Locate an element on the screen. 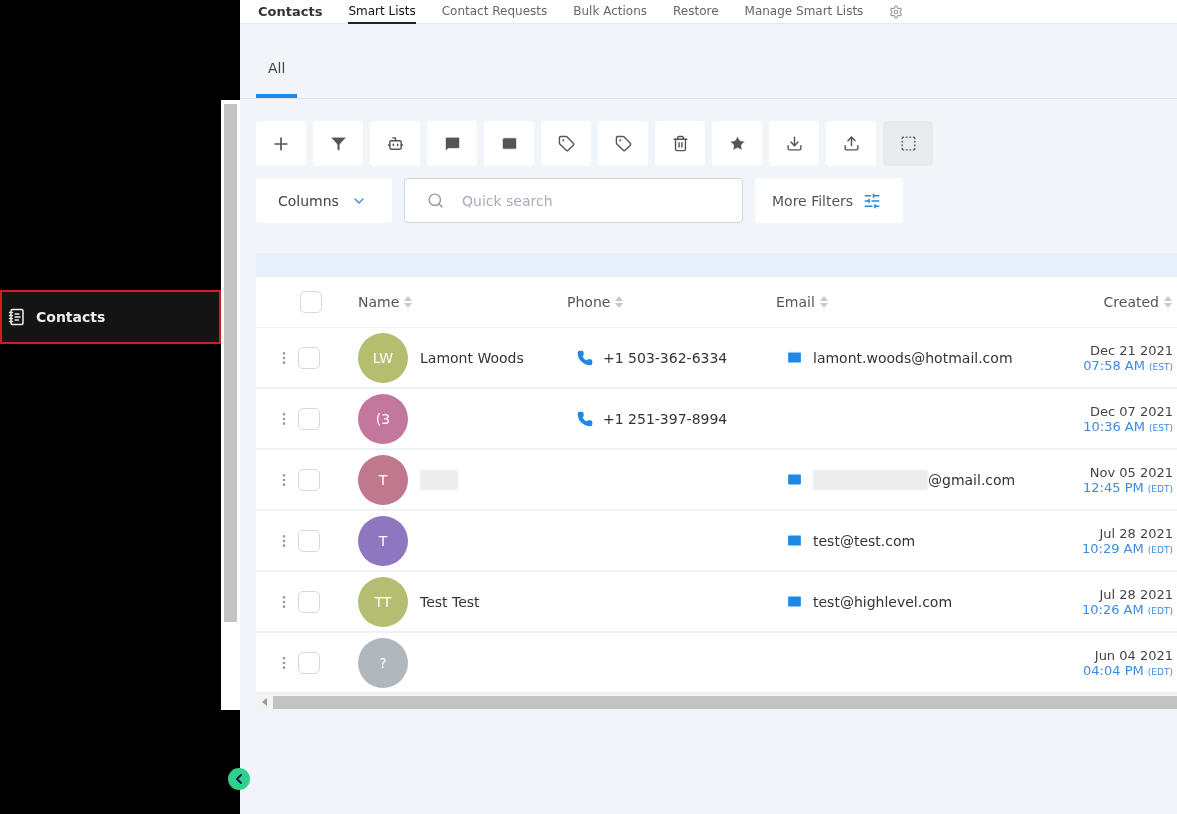  sidebar-item: Contacts is located at coordinates (110, 317).